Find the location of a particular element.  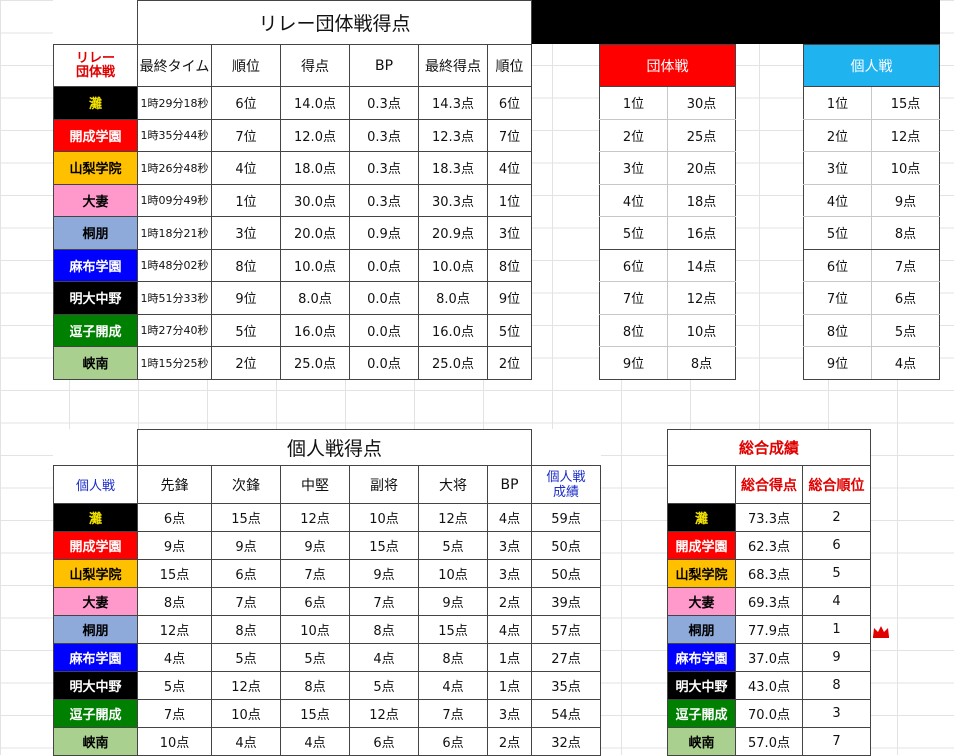

rank-cell: 1位 is located at coordinates (633, 103).